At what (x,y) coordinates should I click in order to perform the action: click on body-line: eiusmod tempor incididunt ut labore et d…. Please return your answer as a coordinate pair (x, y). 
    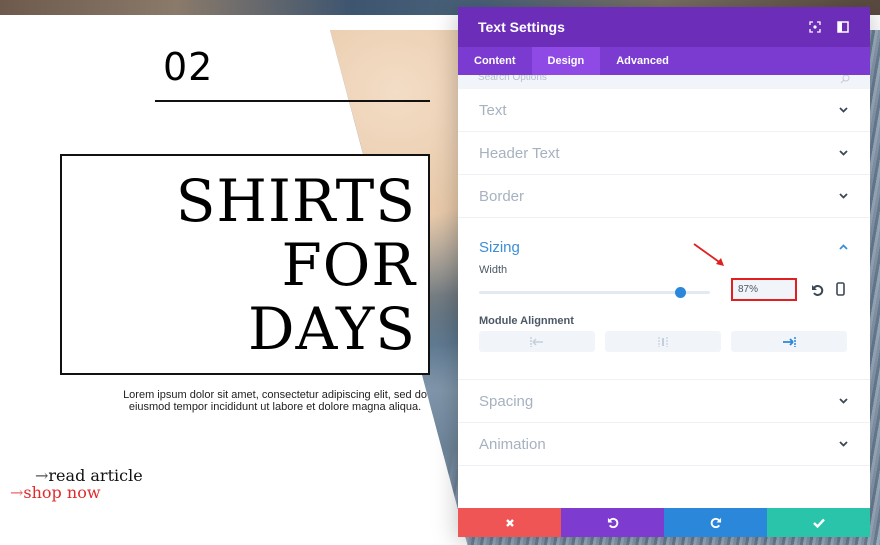
    Looking at the image, I should click on (275, 407).